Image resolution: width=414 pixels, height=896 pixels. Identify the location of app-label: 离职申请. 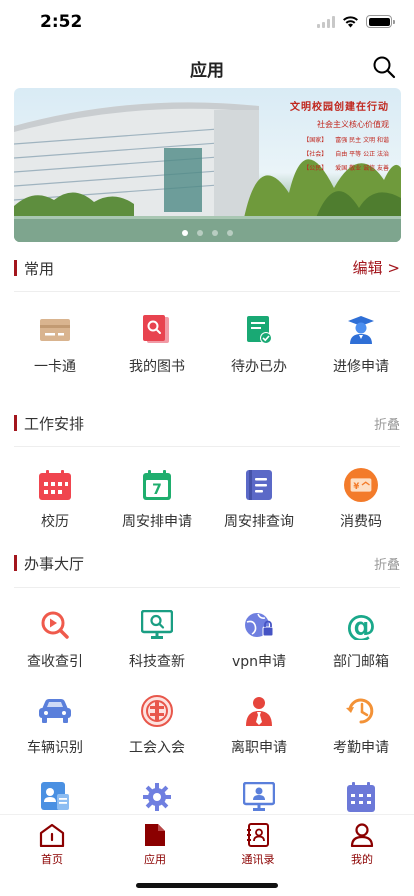
(259, 748).